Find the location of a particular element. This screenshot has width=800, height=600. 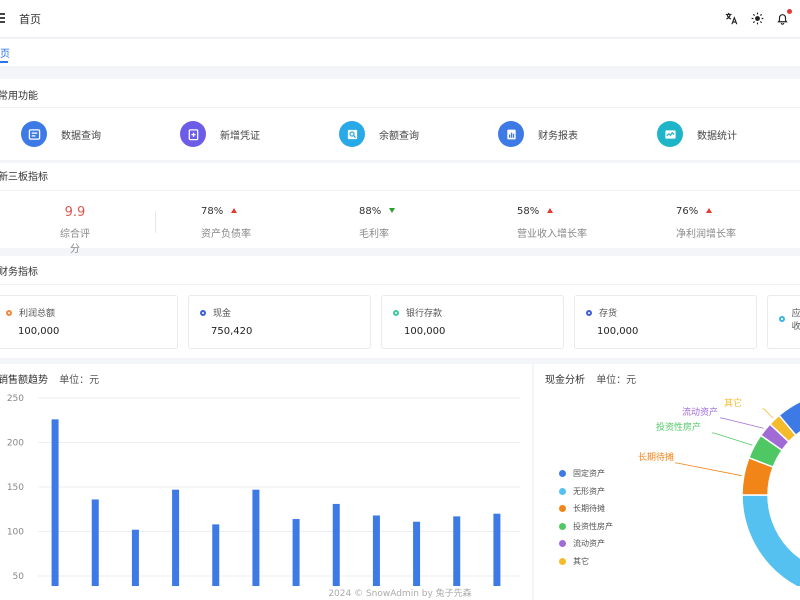

kpi-value: 76% is located at coordinates (687, 211).